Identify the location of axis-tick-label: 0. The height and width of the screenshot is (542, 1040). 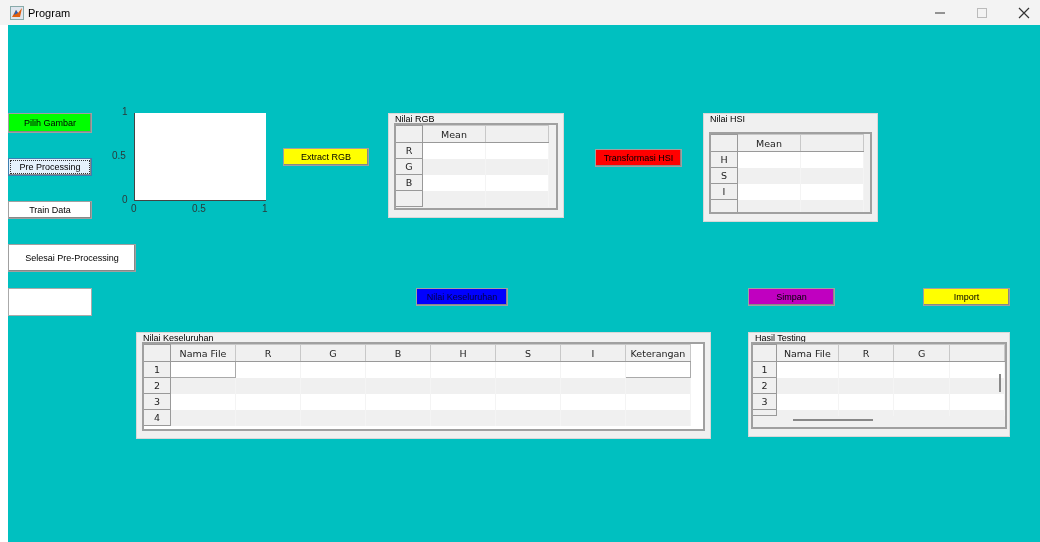
(134, 208).